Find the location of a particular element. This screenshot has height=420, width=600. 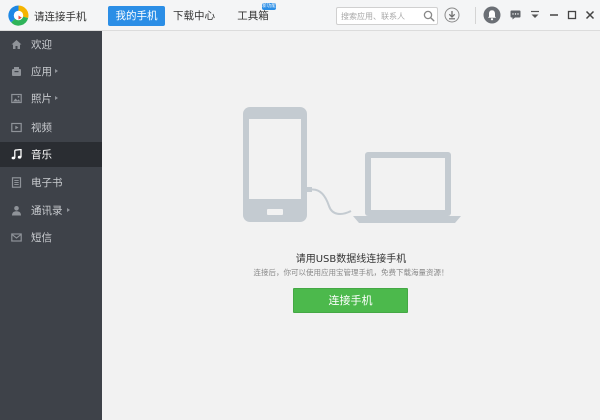

toolbar-divider is located at coordinates (475, 15).